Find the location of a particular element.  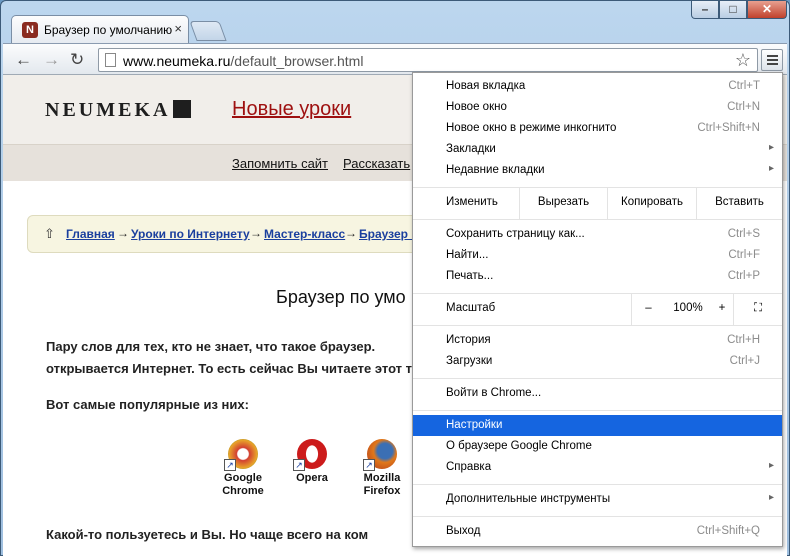

minimize-button: – is located at coordinates (705, 10).